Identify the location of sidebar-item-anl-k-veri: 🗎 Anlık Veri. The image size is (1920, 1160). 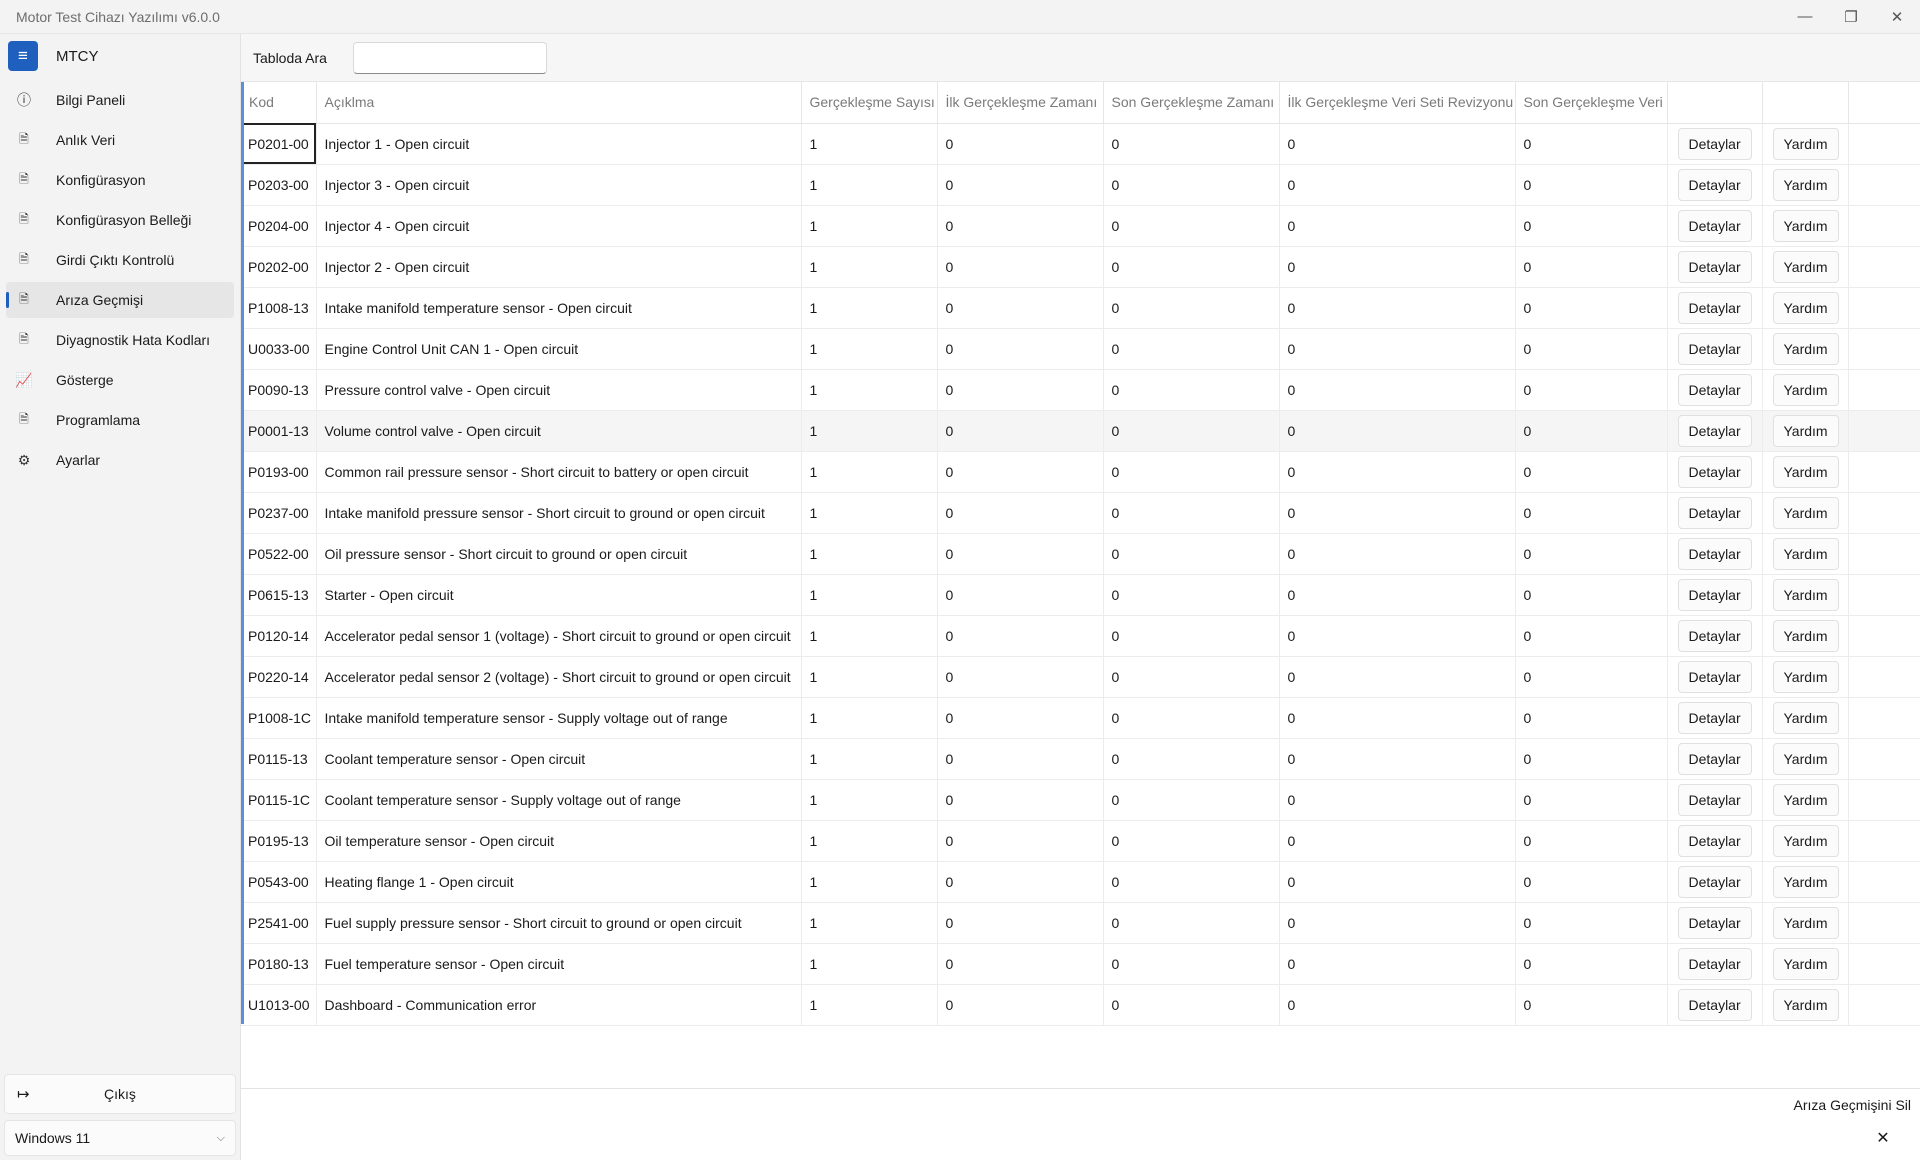
(120, 140).